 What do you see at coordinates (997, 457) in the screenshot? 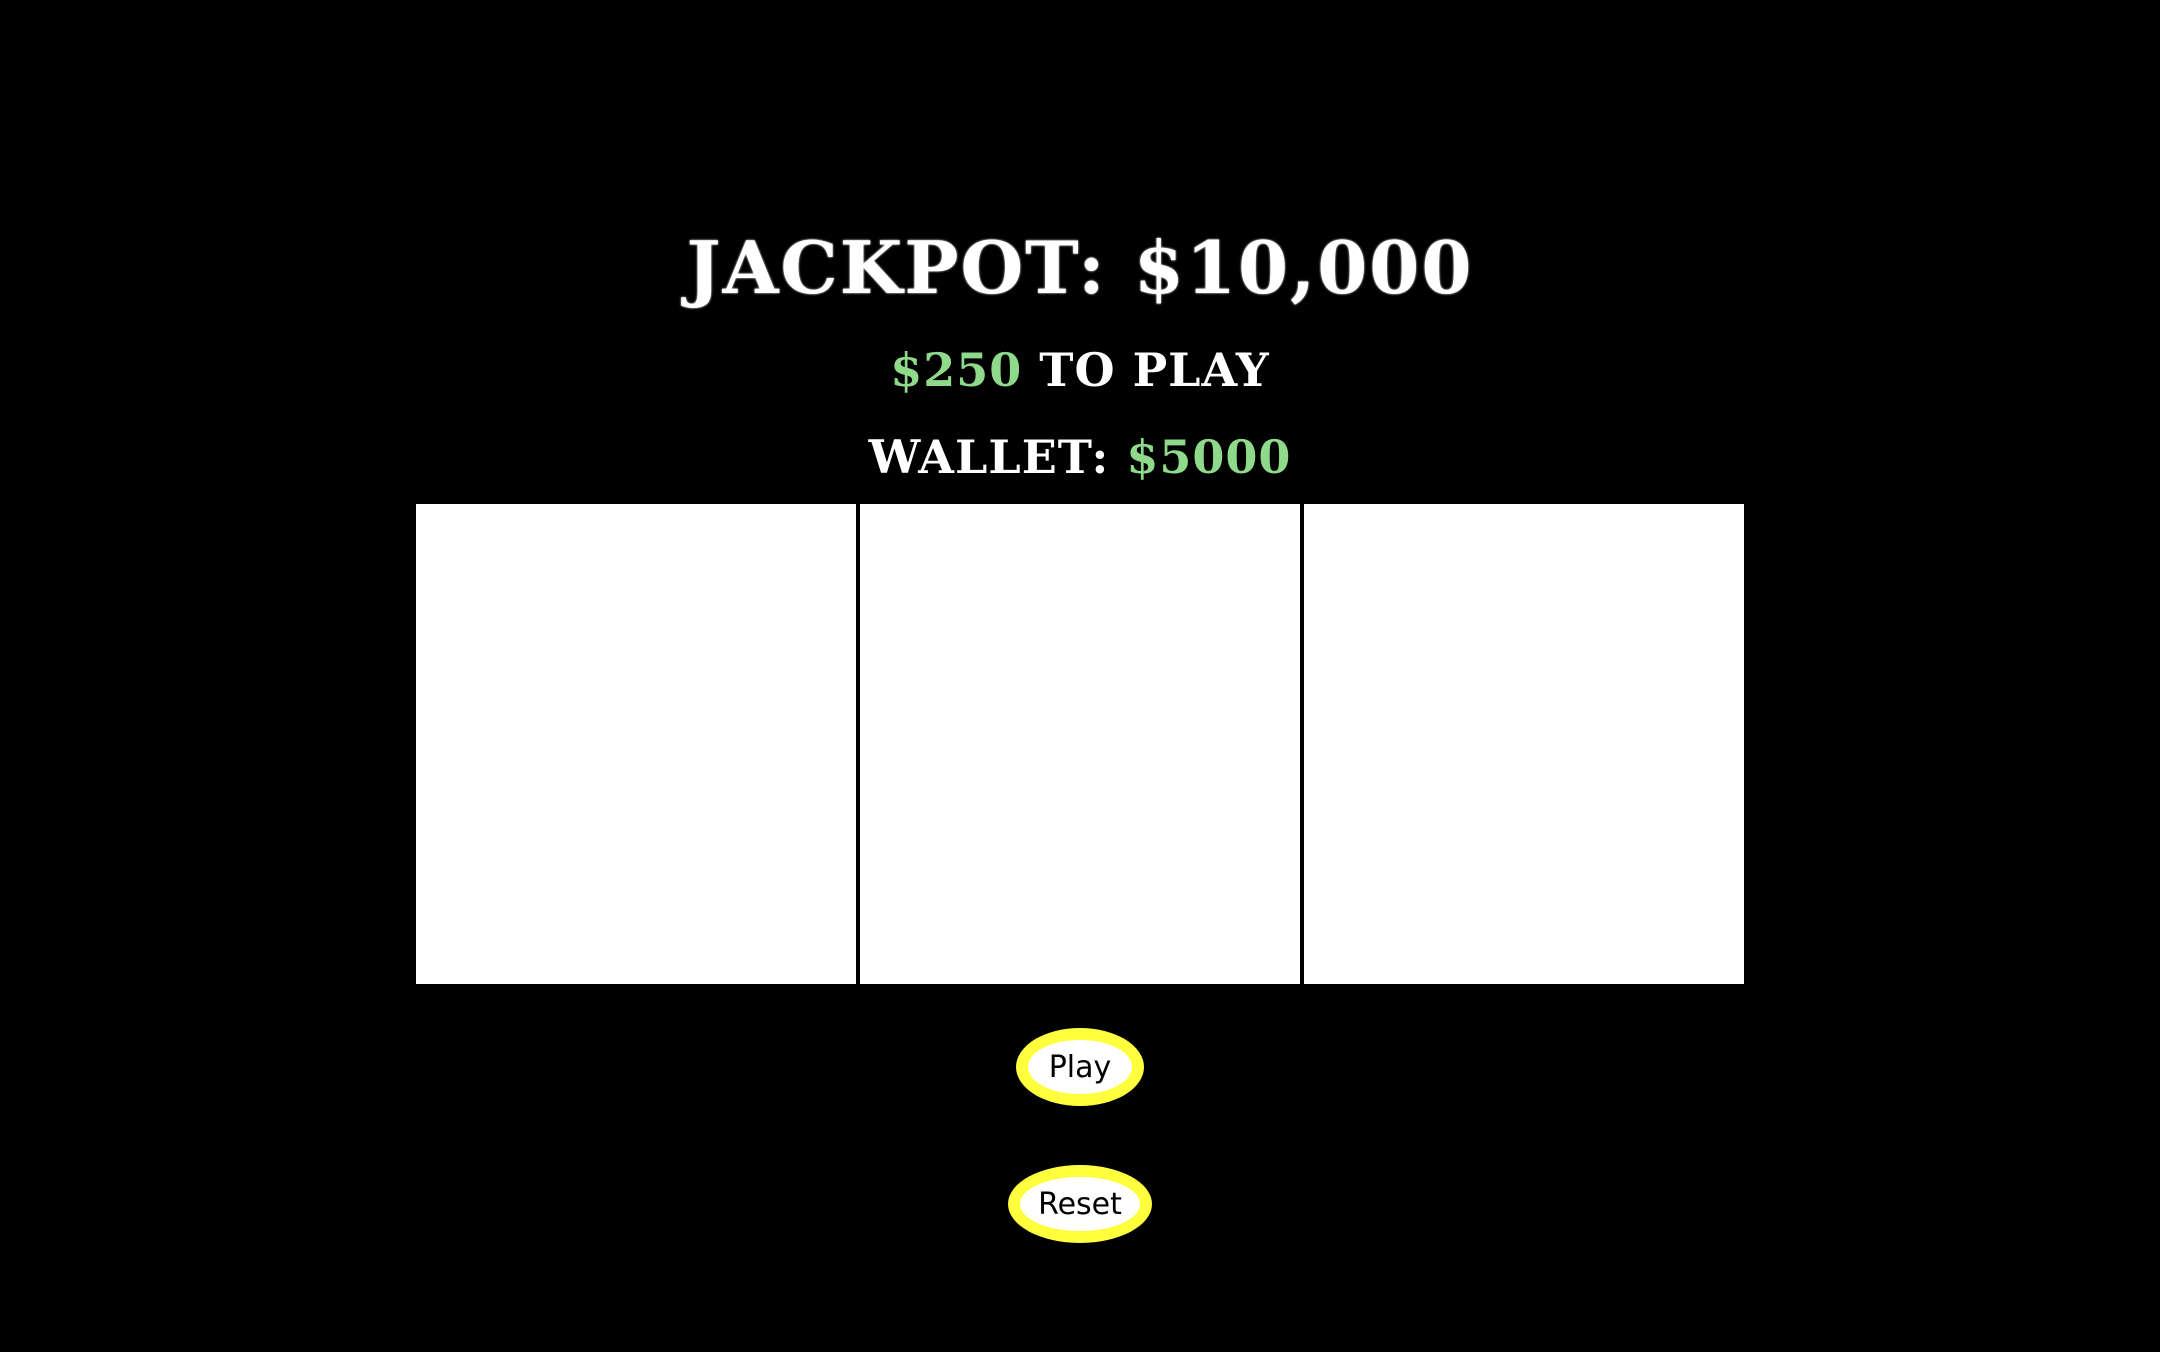
I see `wallet-label: WALLET:` at bounding box center [997, 457].